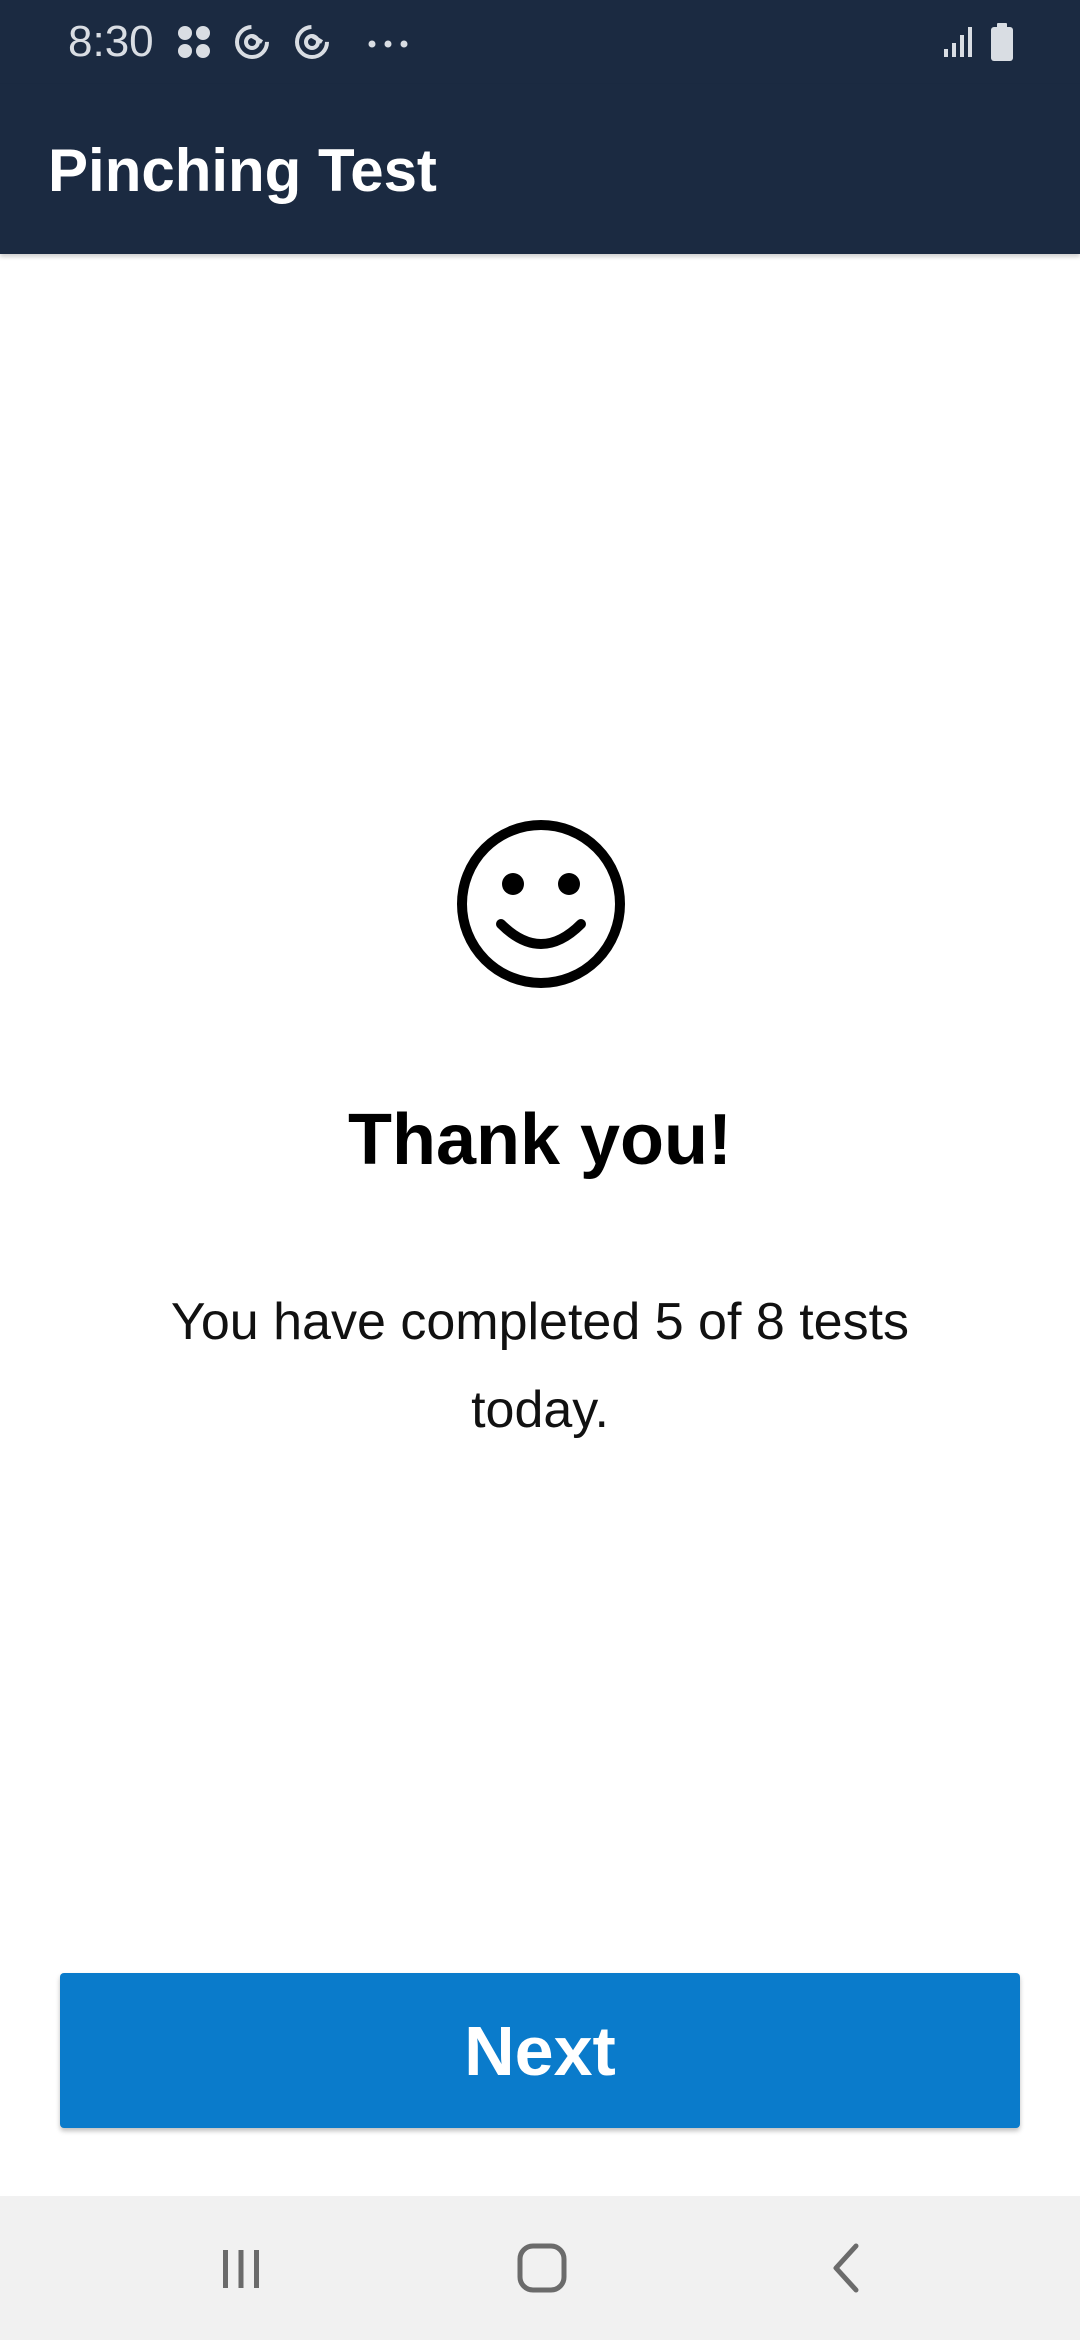 The image size is (1080, 2340). I want to click on back-icon, so click(846, 2268).